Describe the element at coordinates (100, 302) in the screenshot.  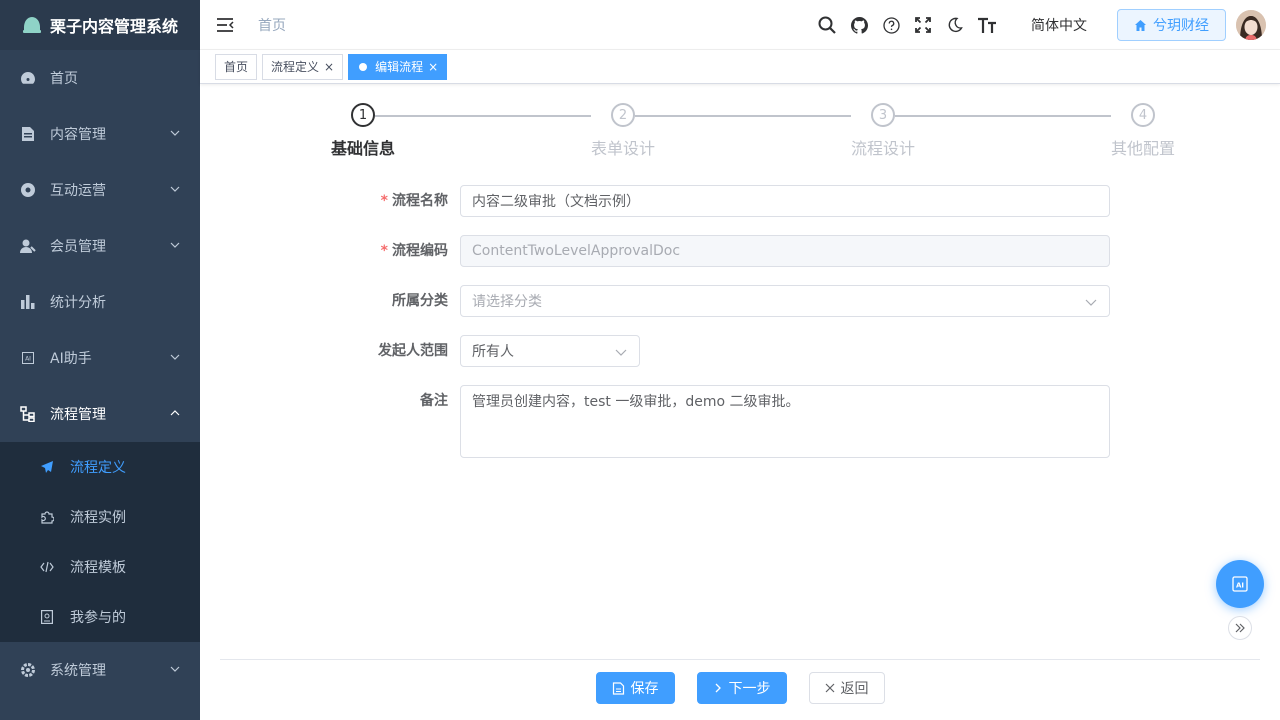
I see `sidebar-item-statistics: 统计分析` at that location.